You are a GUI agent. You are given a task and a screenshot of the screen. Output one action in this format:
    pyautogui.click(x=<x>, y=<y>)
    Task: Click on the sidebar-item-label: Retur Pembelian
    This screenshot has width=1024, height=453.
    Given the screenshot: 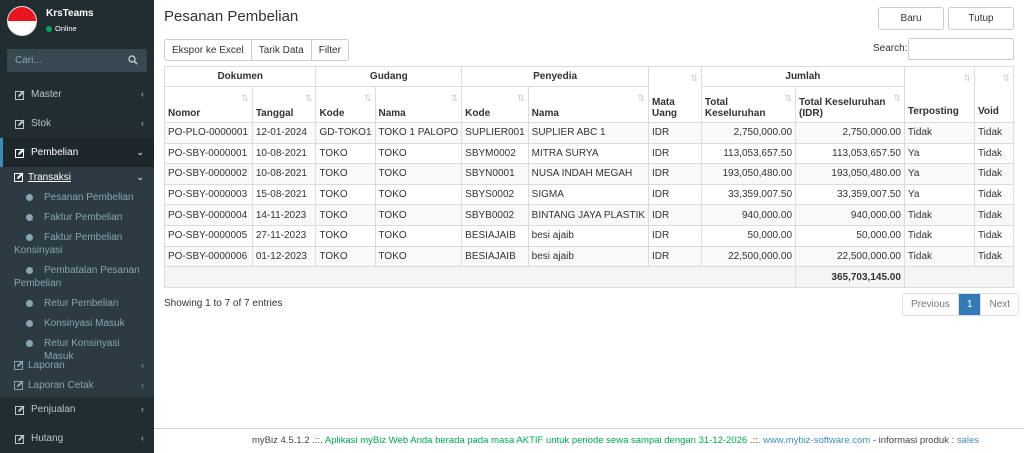 What is the action you would take?
    pyautogui.click(x=81, y=303)
    